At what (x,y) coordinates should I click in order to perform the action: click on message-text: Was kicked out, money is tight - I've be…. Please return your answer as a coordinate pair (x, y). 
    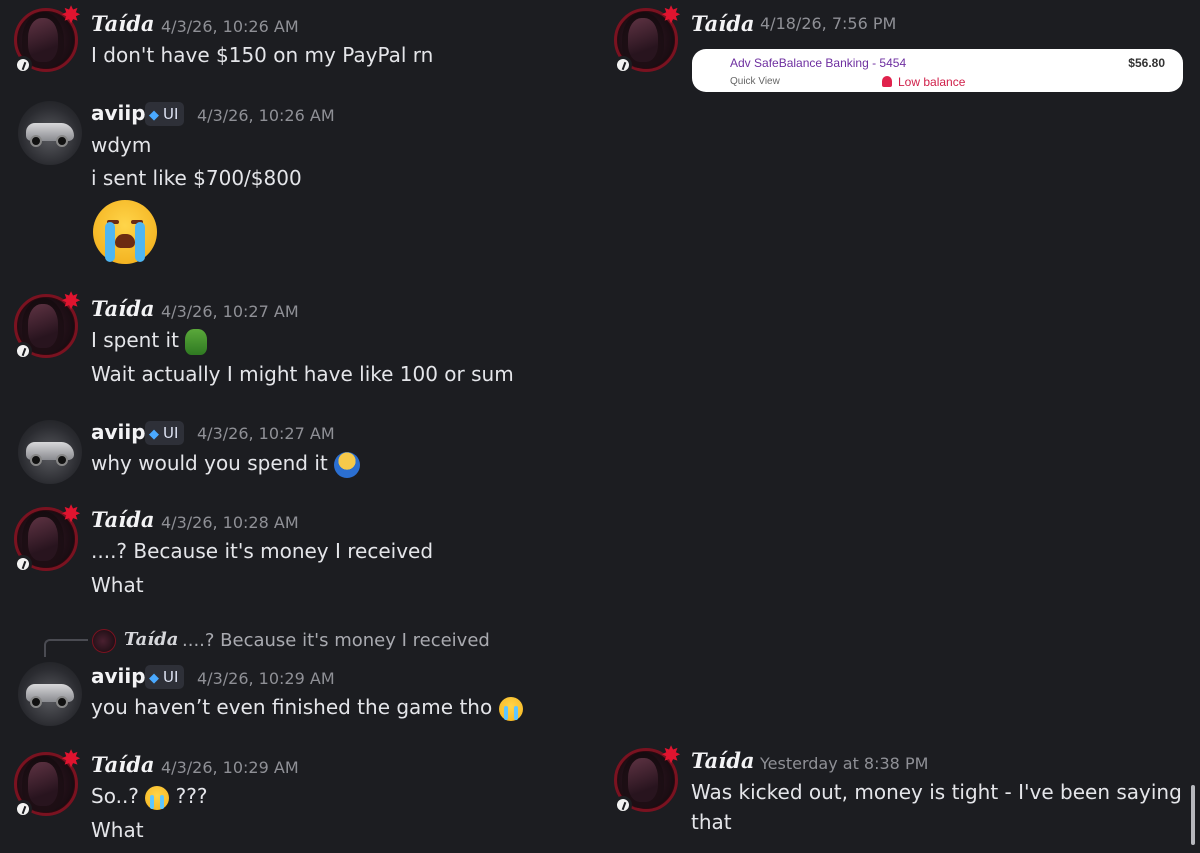
    Looking at the image, I should click on (936, 792).